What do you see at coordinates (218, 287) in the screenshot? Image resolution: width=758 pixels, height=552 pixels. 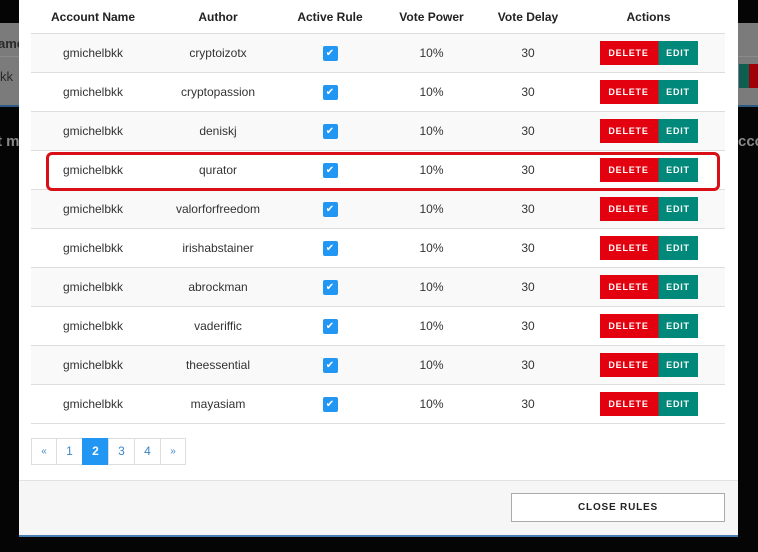 I see `author-cell: abrockman` at bounding box center [218, 287].